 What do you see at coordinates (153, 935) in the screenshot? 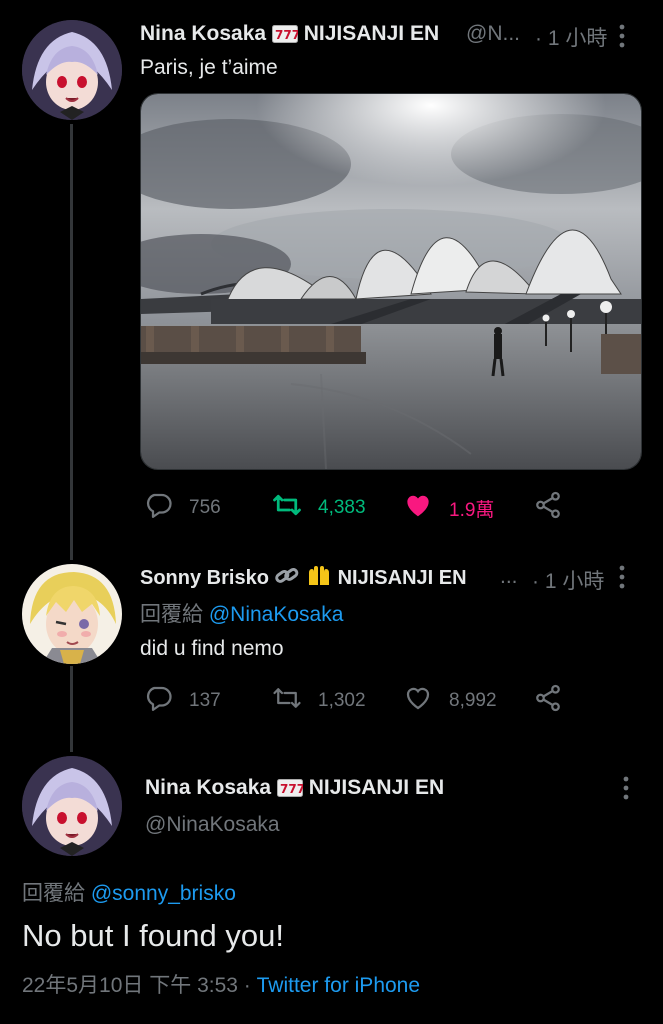
I see `main-tweet-text: No but I found you!` at bounding box center [153, 935].